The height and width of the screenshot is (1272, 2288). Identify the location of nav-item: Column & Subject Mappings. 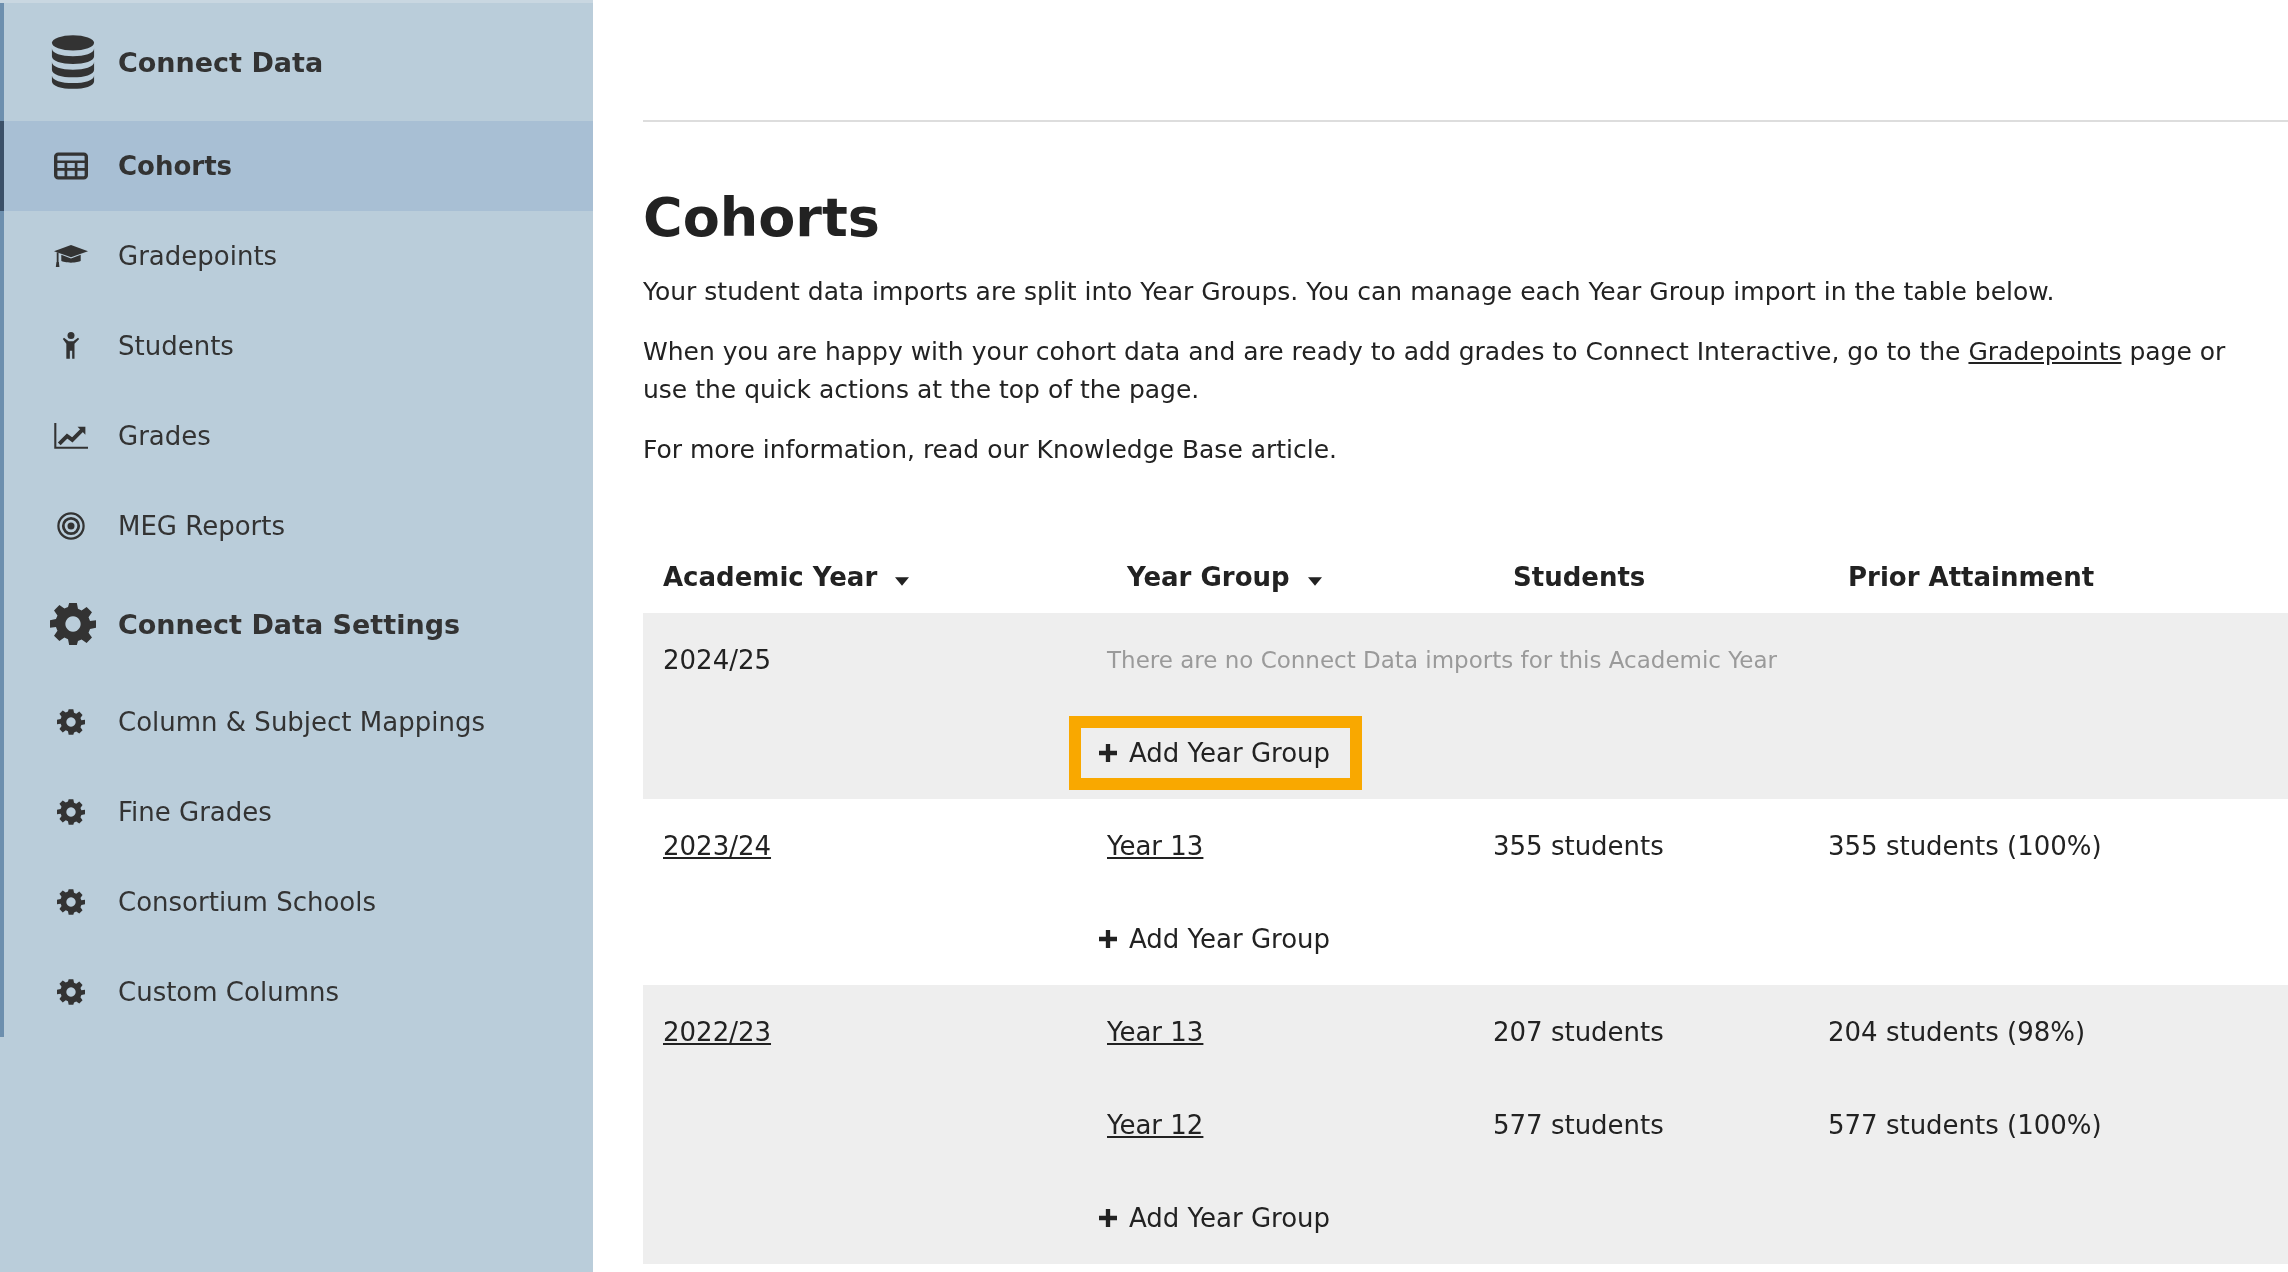
(296, 722).